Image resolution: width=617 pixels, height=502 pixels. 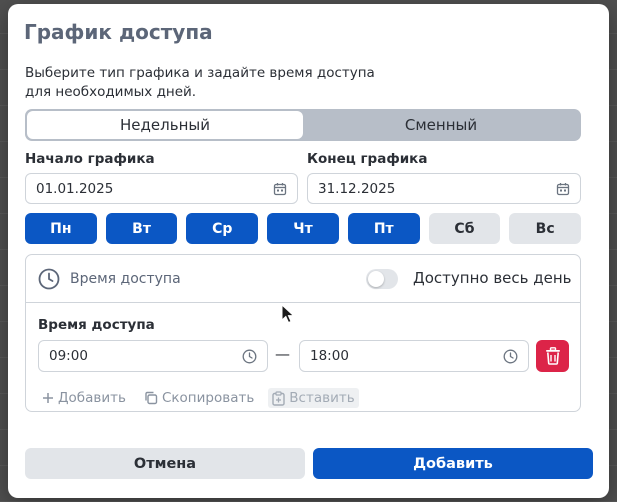 I want to click on start-date-input, so click(x=154, y=188).